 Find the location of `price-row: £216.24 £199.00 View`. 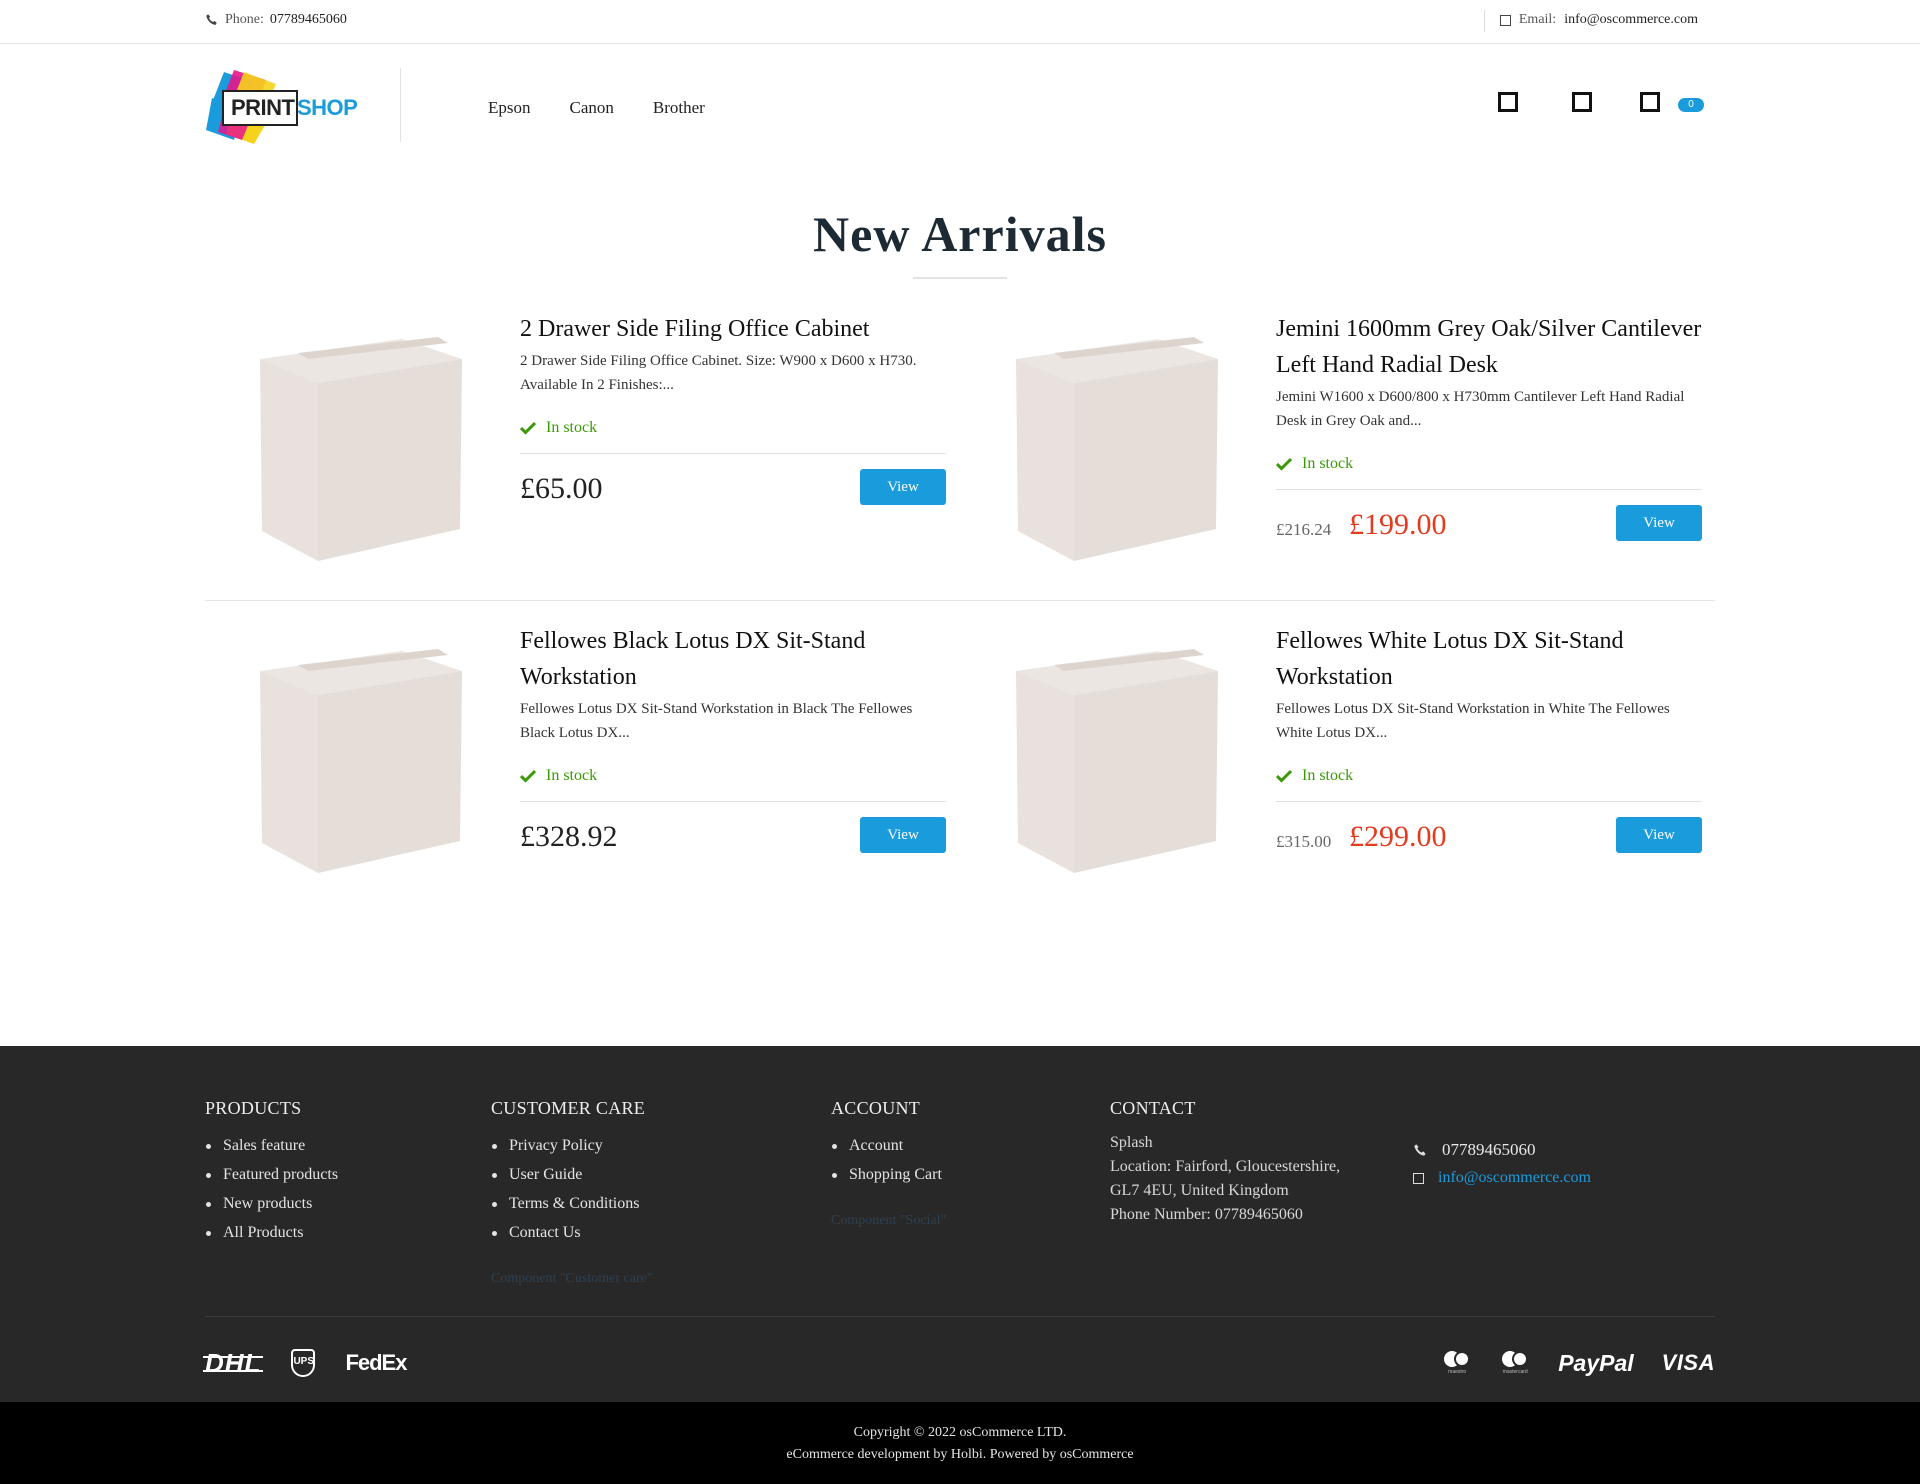

price-row: £216.24 £199.00 View is located at coordinates (1489, 524).